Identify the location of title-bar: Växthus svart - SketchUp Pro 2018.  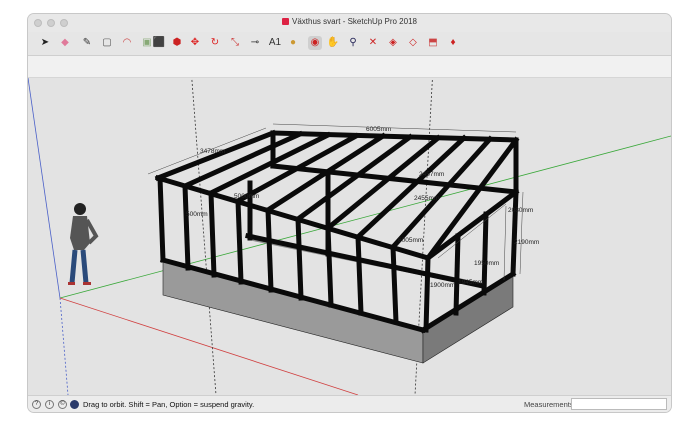
(349, 23).